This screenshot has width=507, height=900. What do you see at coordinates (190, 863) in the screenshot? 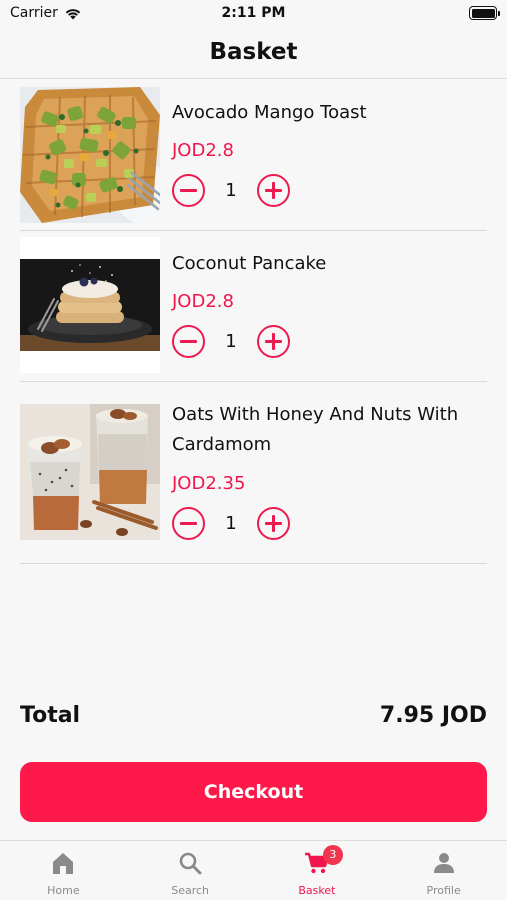
I see `search-icon` at bounding box center [190, 863].